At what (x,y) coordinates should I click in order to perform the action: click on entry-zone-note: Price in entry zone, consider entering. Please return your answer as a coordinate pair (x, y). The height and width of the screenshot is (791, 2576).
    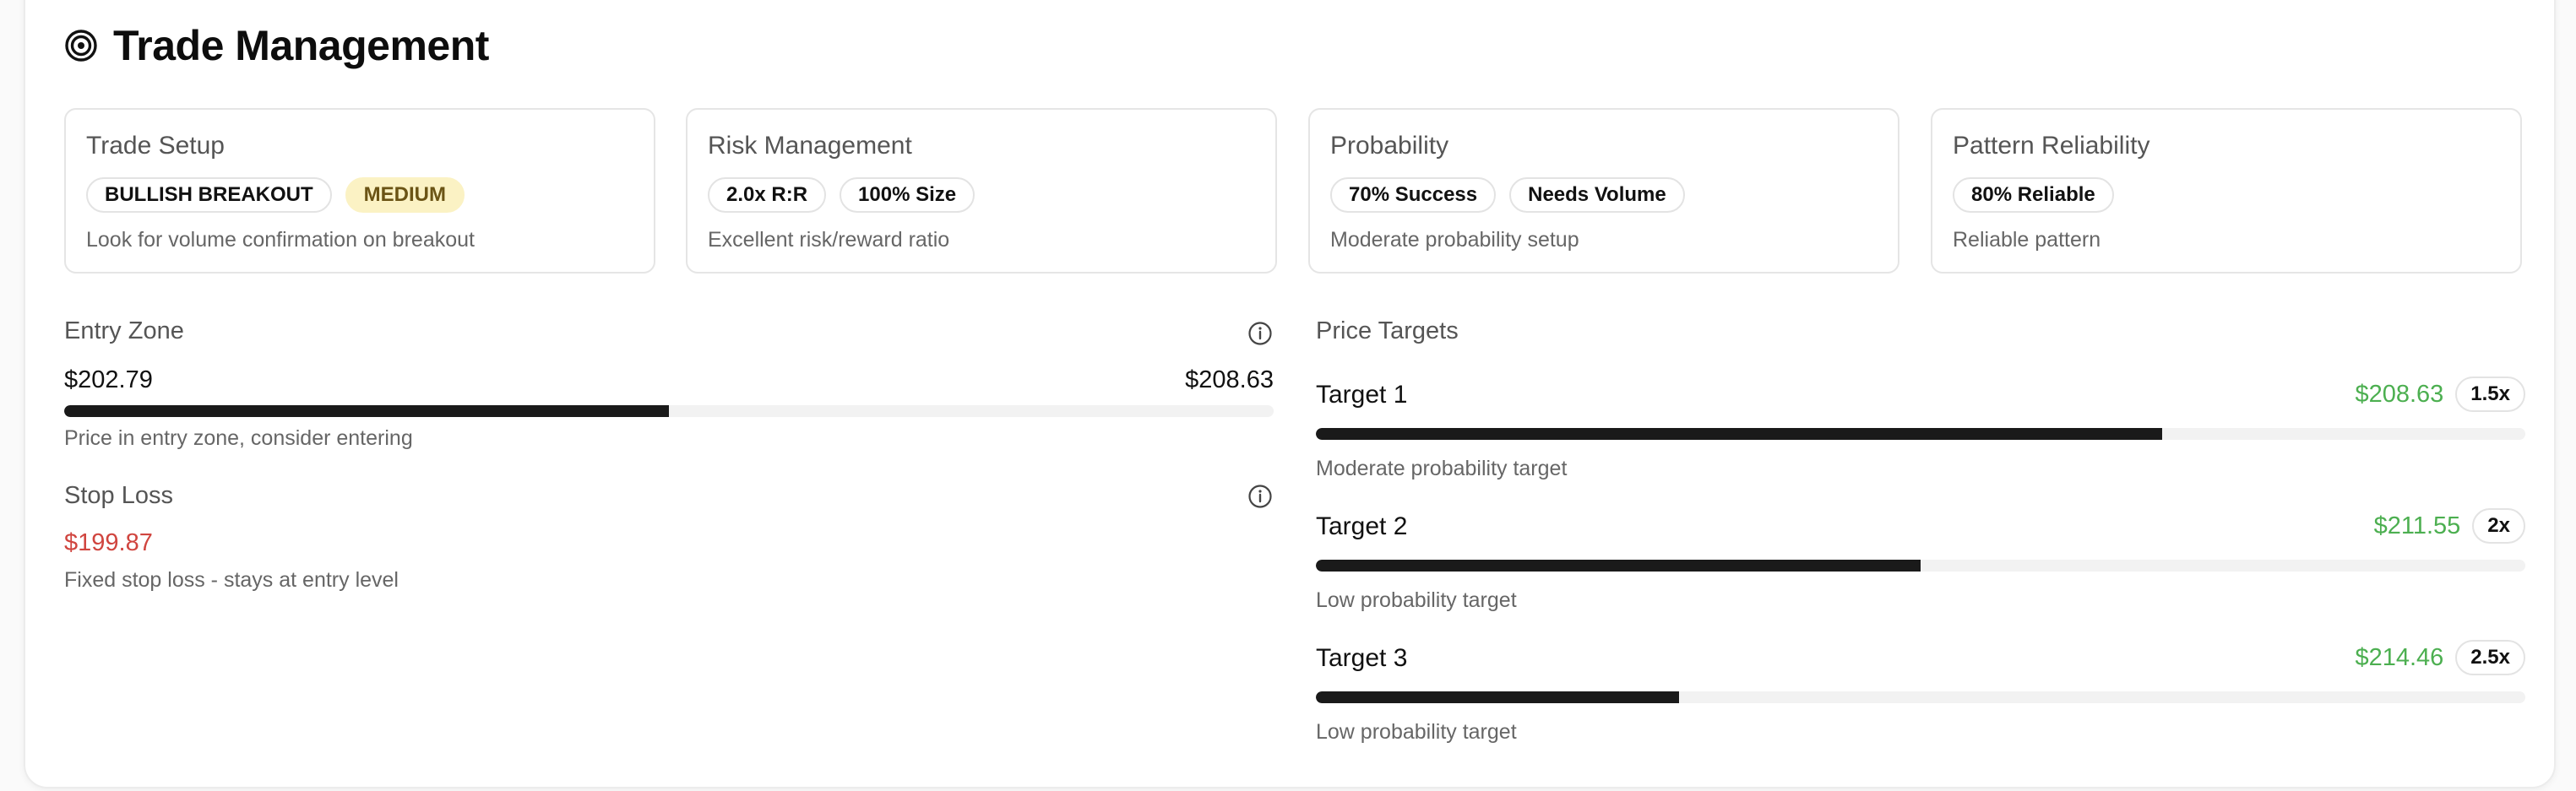
    Looking at the image, I should click on (238, 438).